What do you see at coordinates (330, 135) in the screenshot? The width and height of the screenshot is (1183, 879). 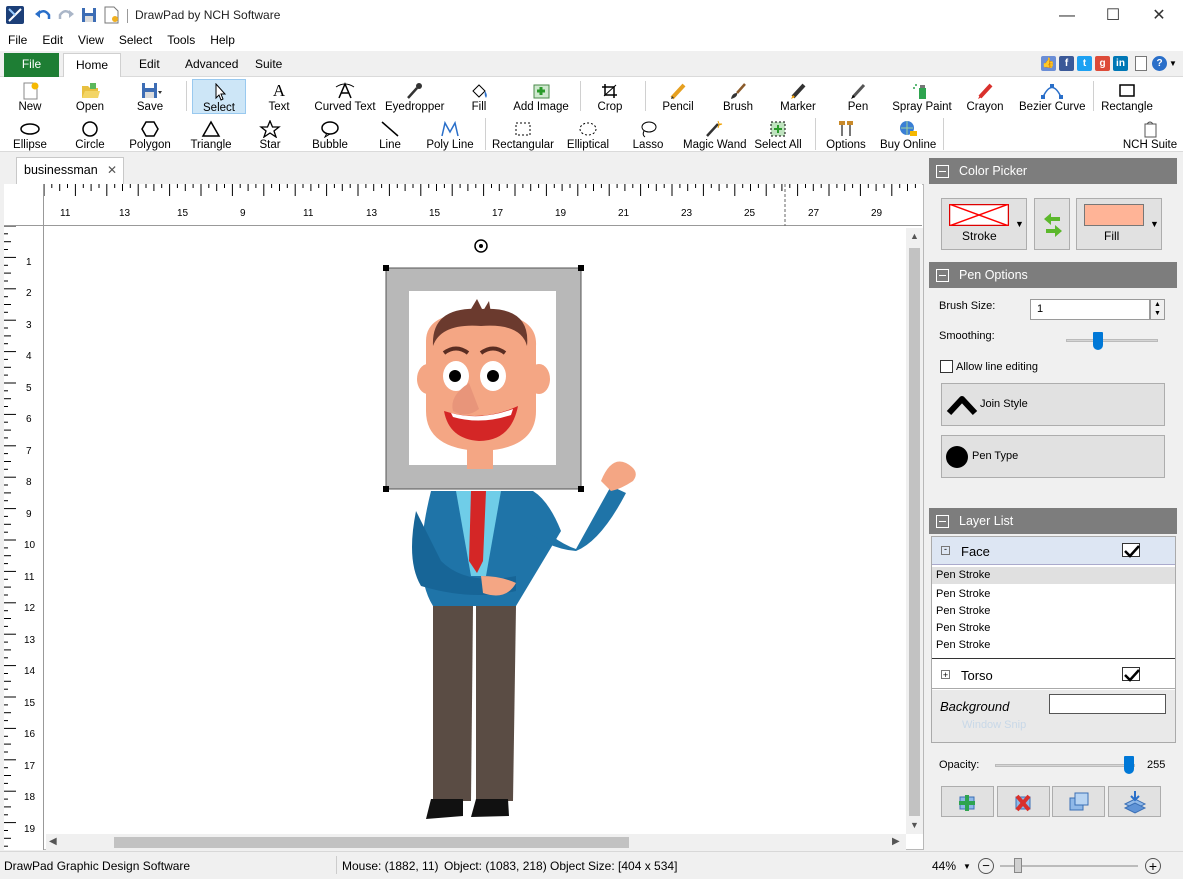 I see `bubble-tool-button: Bubble` at bounding box center [330, 135].